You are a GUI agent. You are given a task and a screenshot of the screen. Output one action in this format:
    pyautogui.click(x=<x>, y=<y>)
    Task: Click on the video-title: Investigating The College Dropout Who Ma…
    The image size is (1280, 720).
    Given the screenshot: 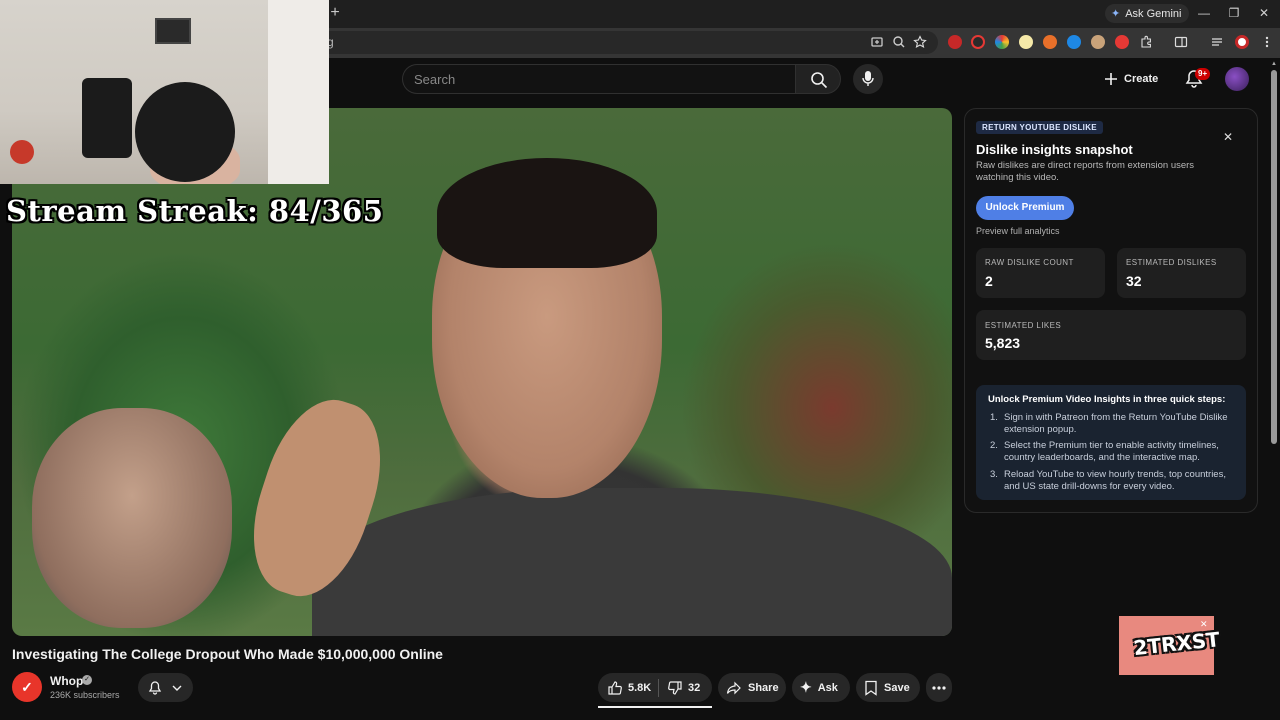 What is the action you would take?
    pyautogui.click(x=227, y=654)
    